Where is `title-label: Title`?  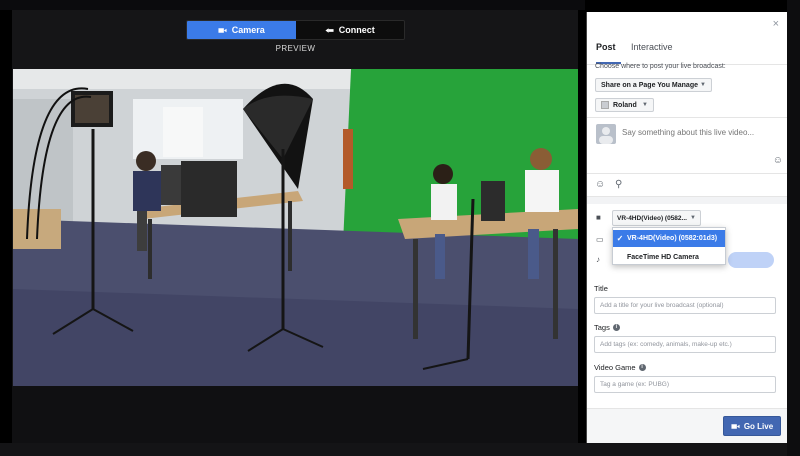 title-label: Title is located at coordinates (601, 288).